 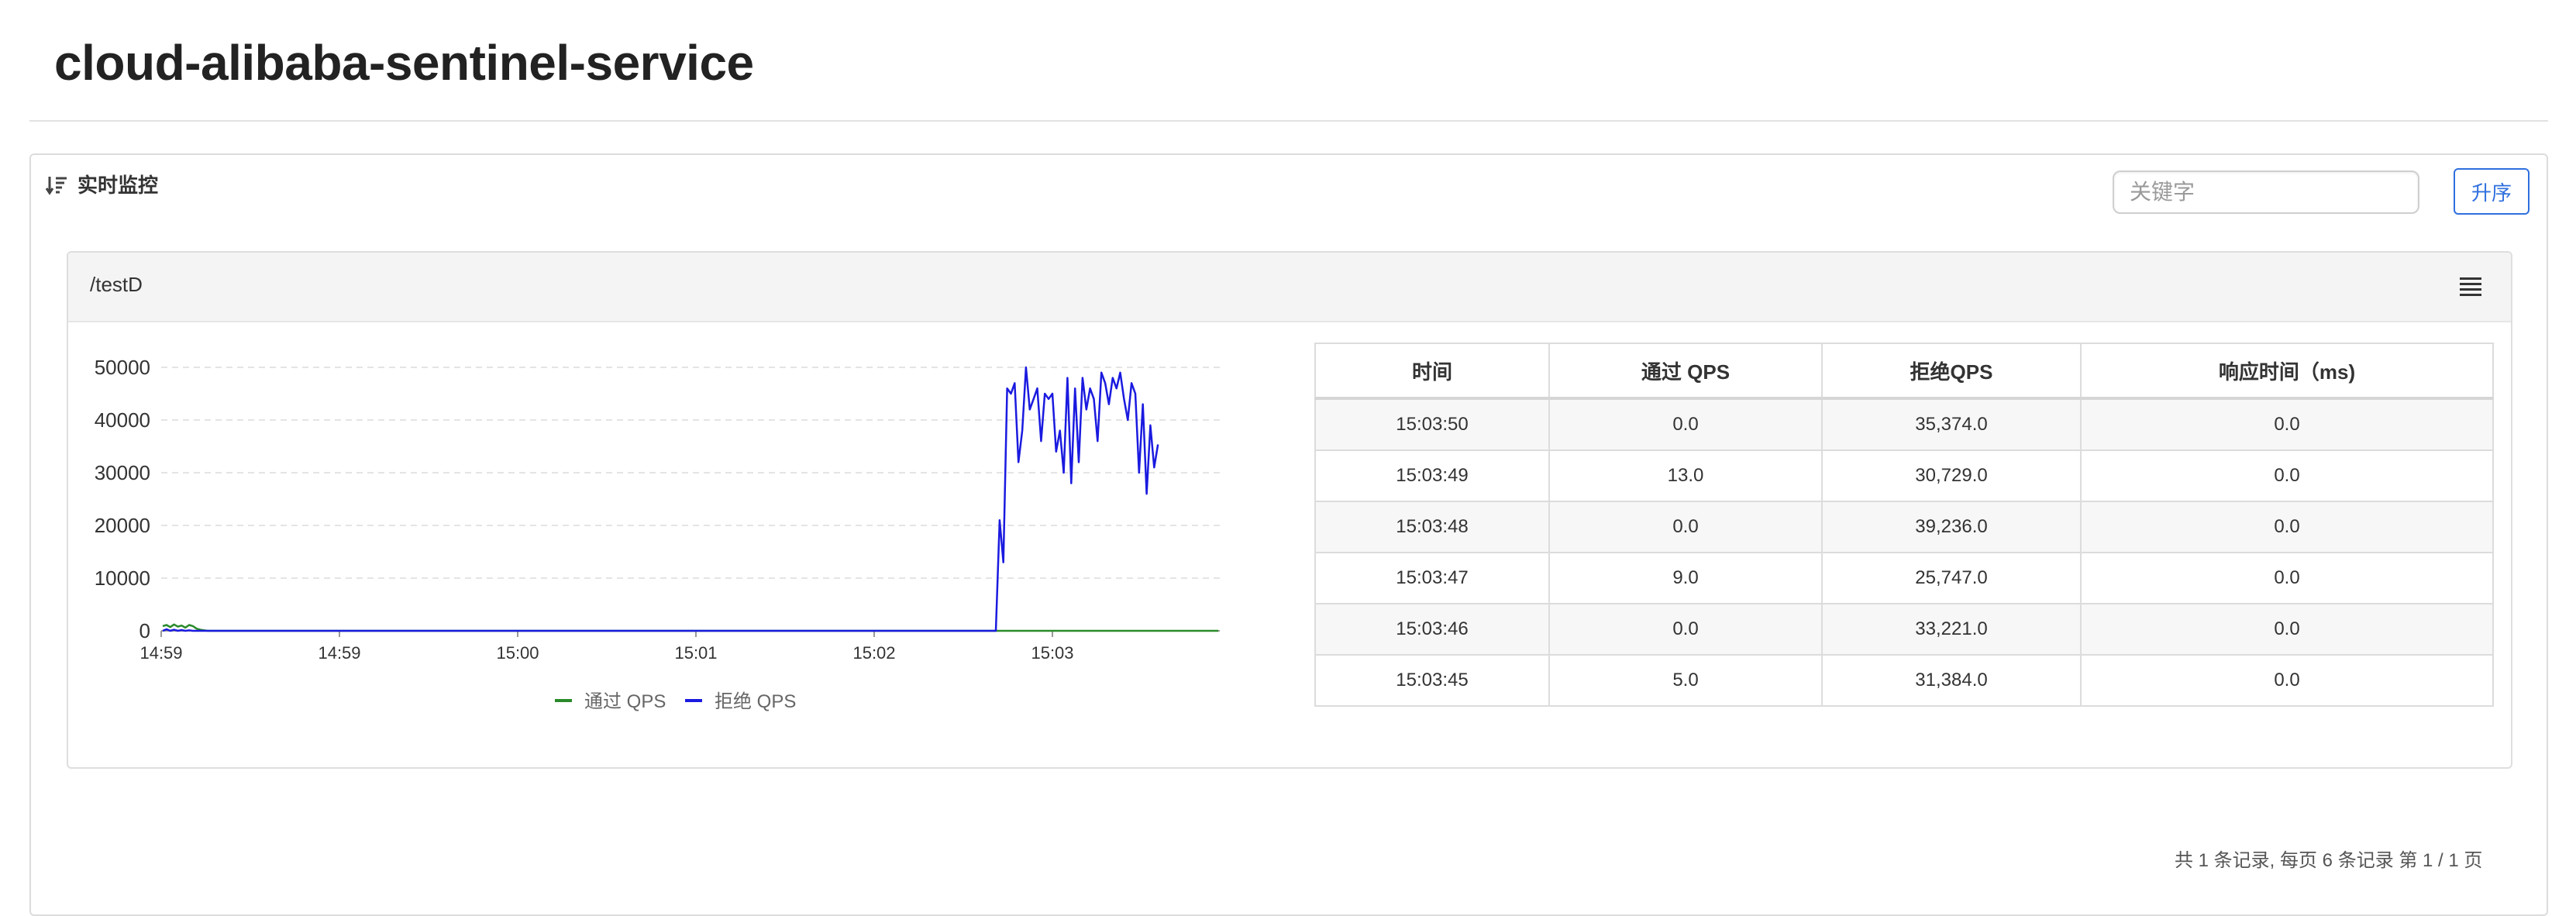 I want to click on y-tick-label: 0, so click(x=144, y=630).